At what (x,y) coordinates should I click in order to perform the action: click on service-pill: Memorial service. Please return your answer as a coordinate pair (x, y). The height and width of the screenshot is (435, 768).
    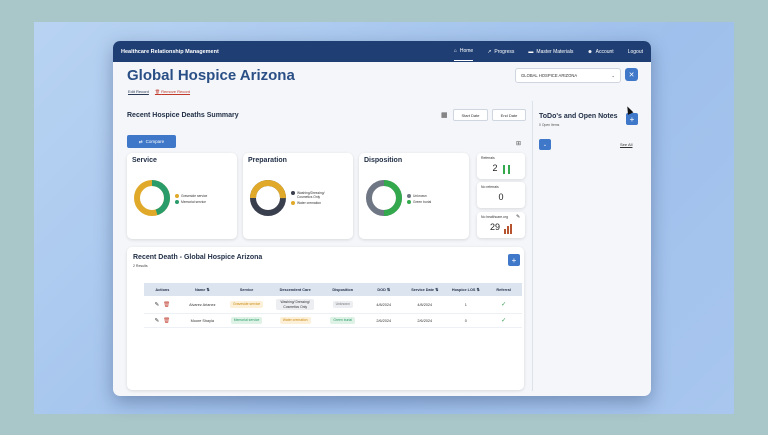
    Looking at the image, I should click on (246, 320).